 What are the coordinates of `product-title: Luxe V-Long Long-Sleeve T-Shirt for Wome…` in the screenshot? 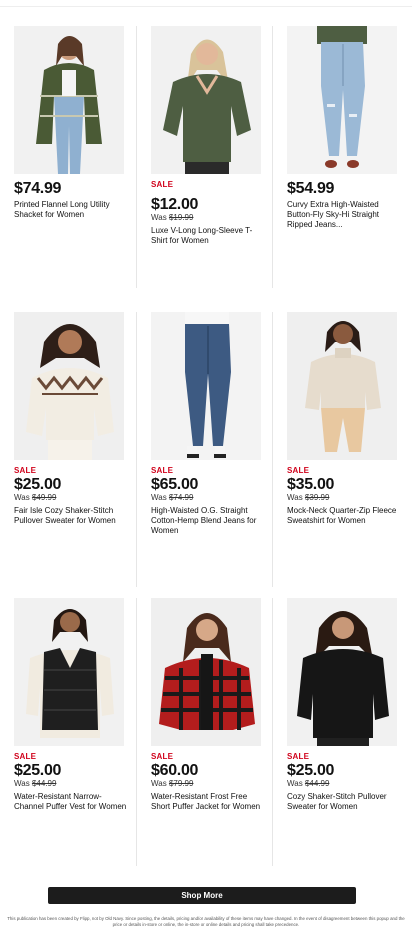 It's located at (207, 236).